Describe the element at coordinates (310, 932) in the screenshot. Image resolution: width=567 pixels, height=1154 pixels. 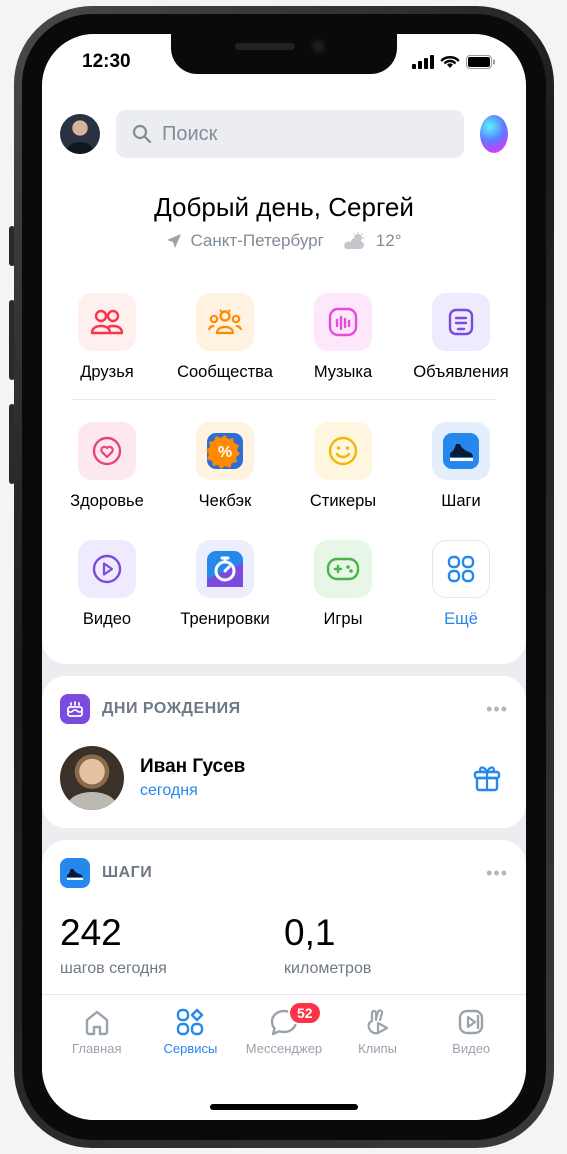
I see `steps-distance: 0,1` at that location.